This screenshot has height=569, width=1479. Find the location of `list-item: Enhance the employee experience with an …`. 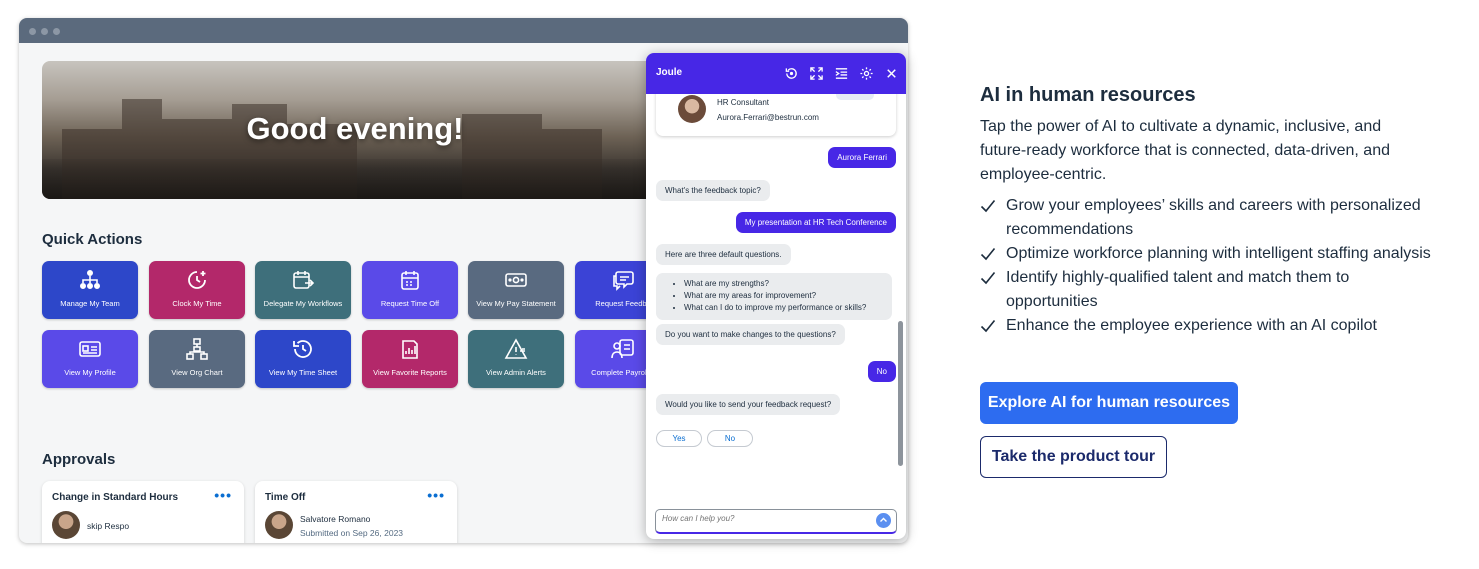

list-item: Enhance the employee experience with an … is located at coordinates (1210, 326).